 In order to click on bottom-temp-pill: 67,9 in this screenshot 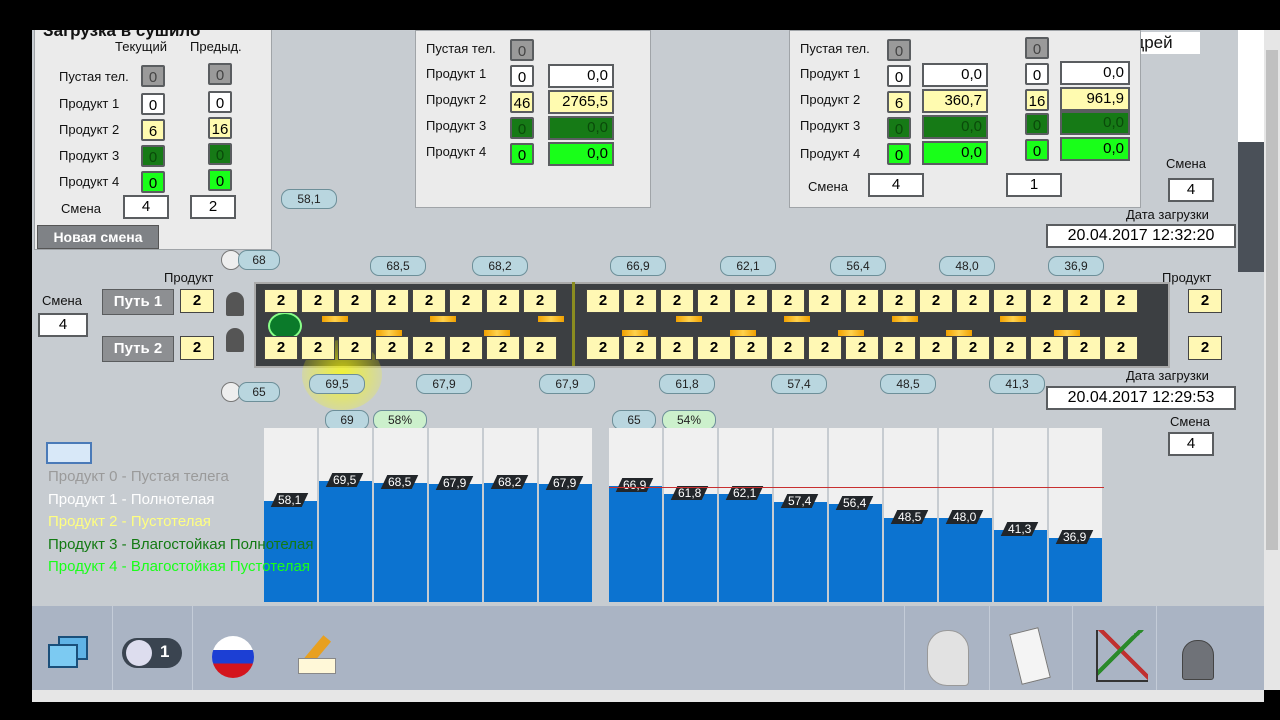, I will do `click(444, 384)`.